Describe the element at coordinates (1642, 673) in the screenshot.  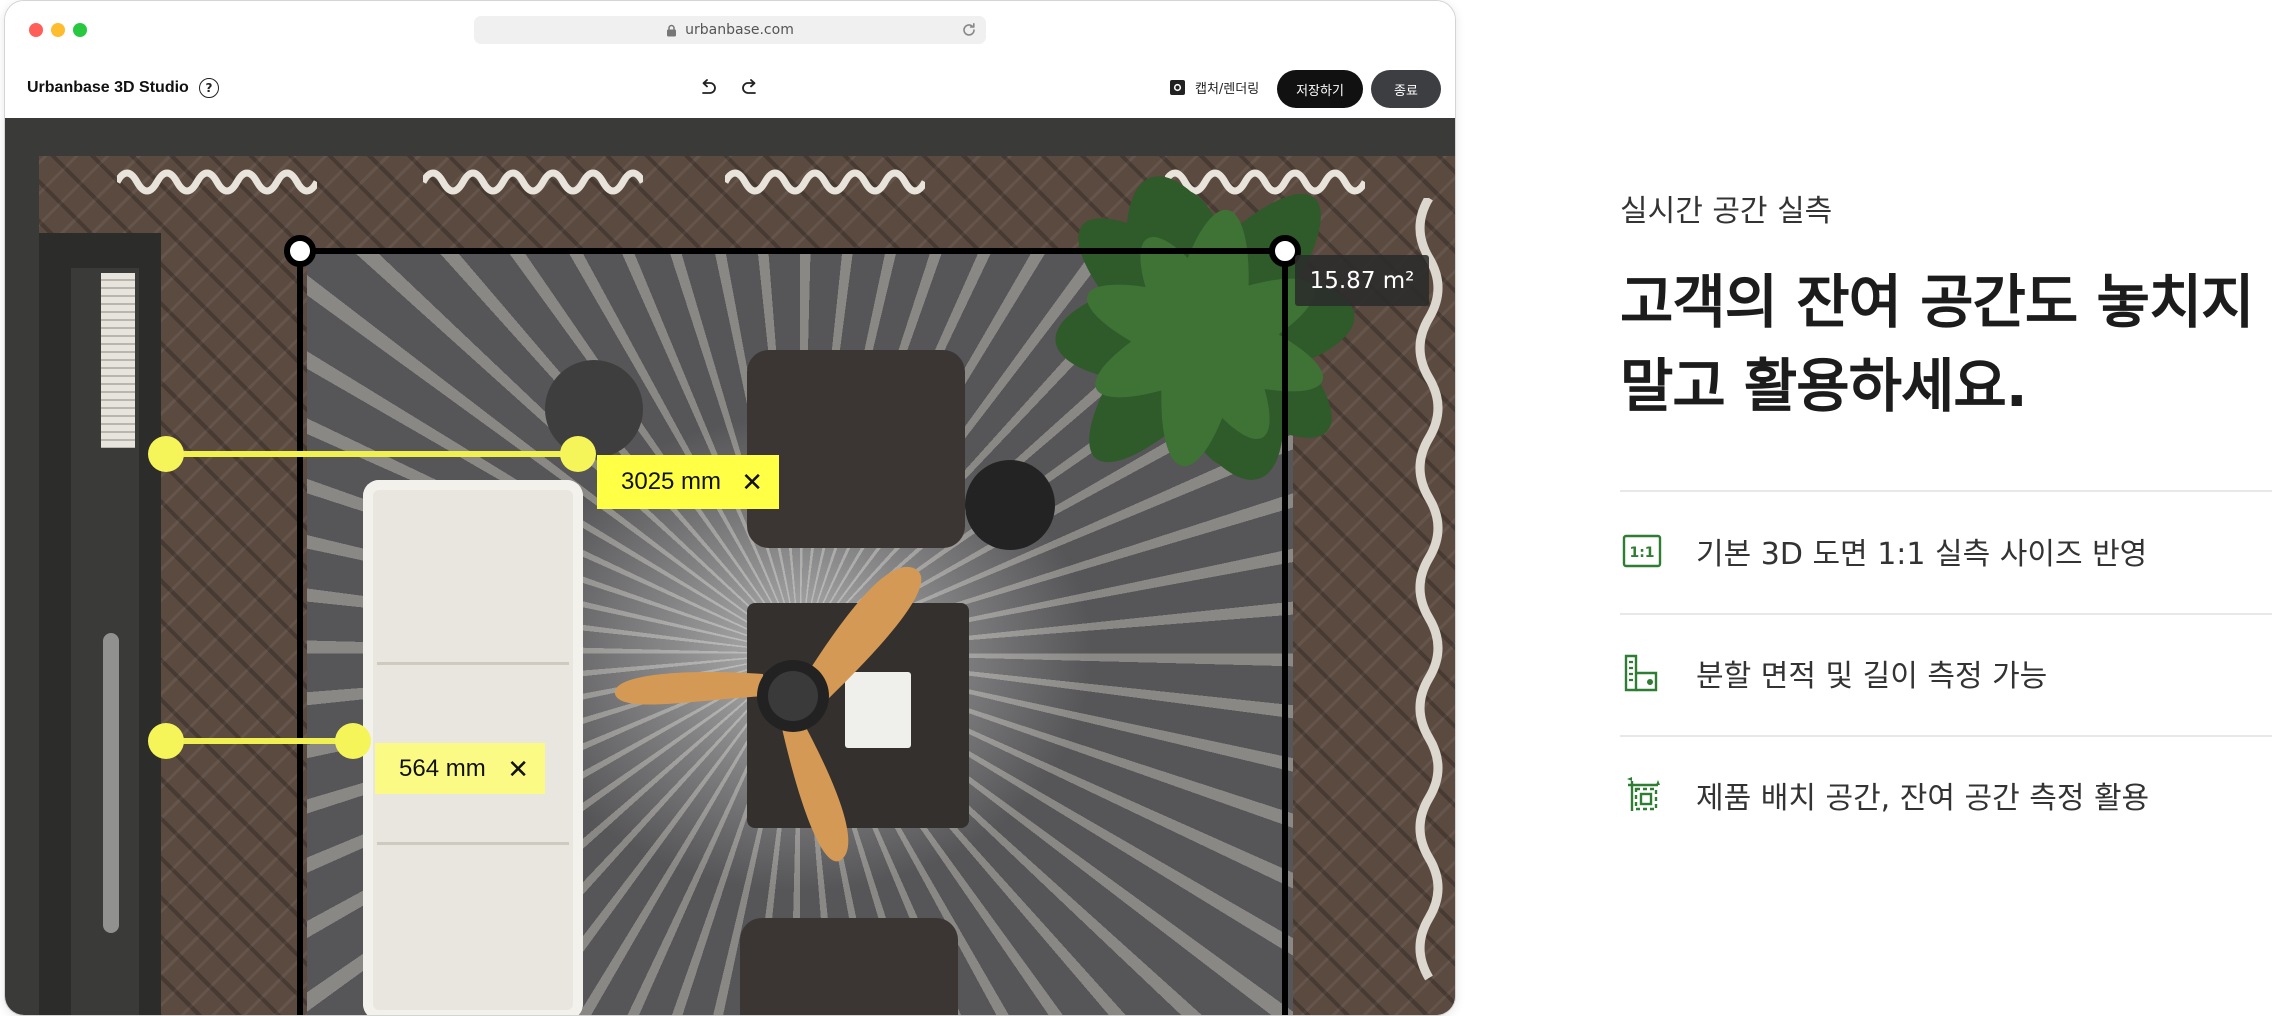
I see `floorplan-measure-icon` at that location.